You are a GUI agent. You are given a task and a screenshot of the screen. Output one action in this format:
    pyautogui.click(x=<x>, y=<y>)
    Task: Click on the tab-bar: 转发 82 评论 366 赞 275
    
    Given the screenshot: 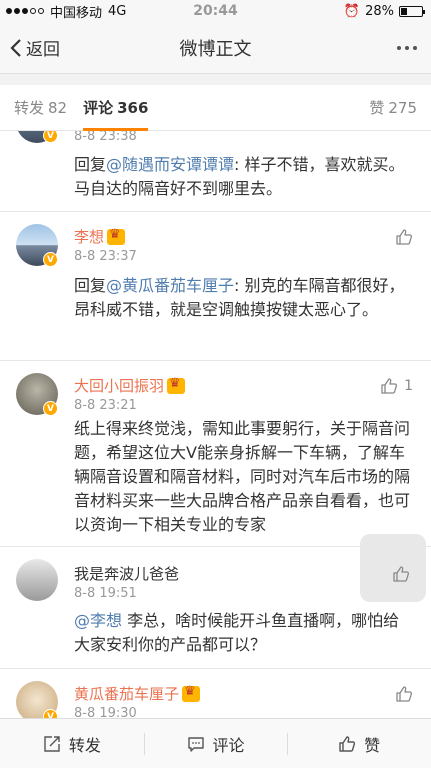 What is the action you would take?
    pyautogui.click(x=215, y=108)
    